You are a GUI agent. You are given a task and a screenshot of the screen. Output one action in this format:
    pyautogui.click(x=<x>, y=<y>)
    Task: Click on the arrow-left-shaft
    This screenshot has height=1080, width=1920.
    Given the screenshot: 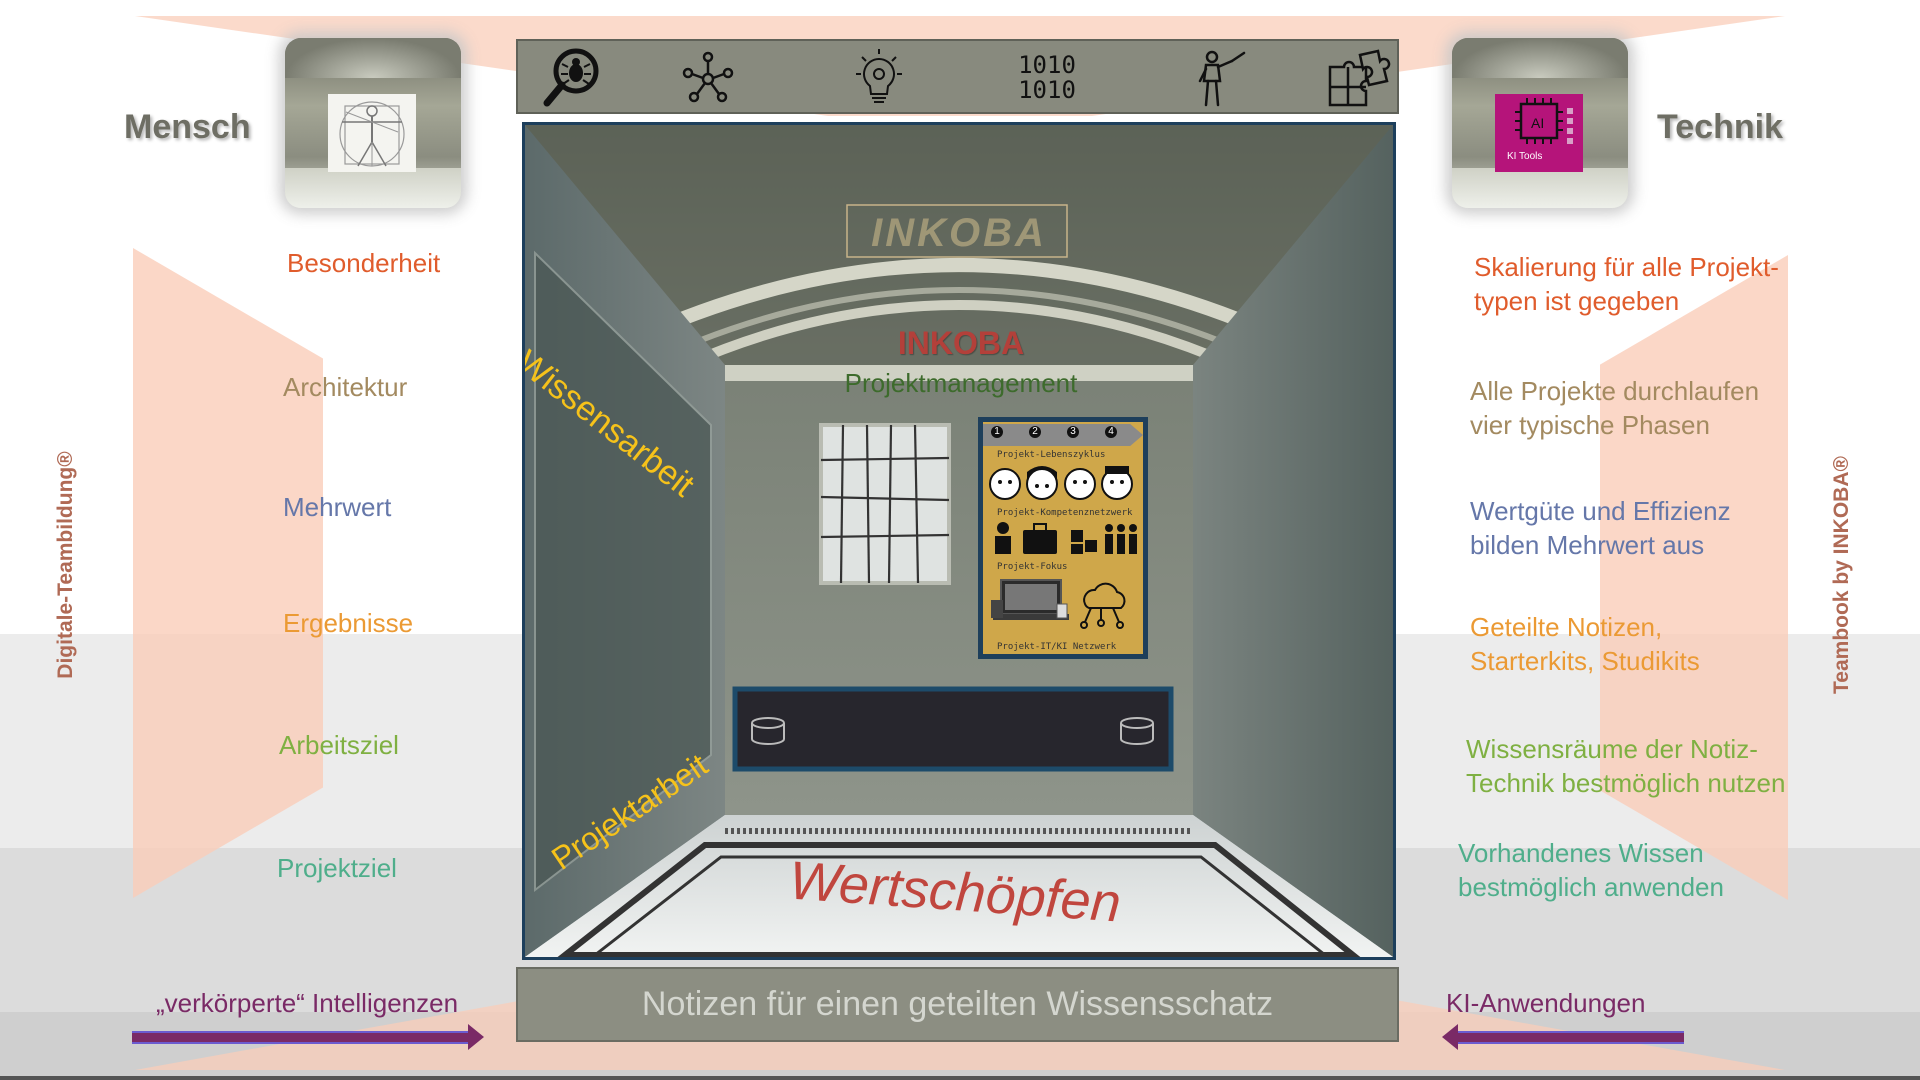 What is the action you would take?
    pyautogui.click(x=1570, y=1037)
    